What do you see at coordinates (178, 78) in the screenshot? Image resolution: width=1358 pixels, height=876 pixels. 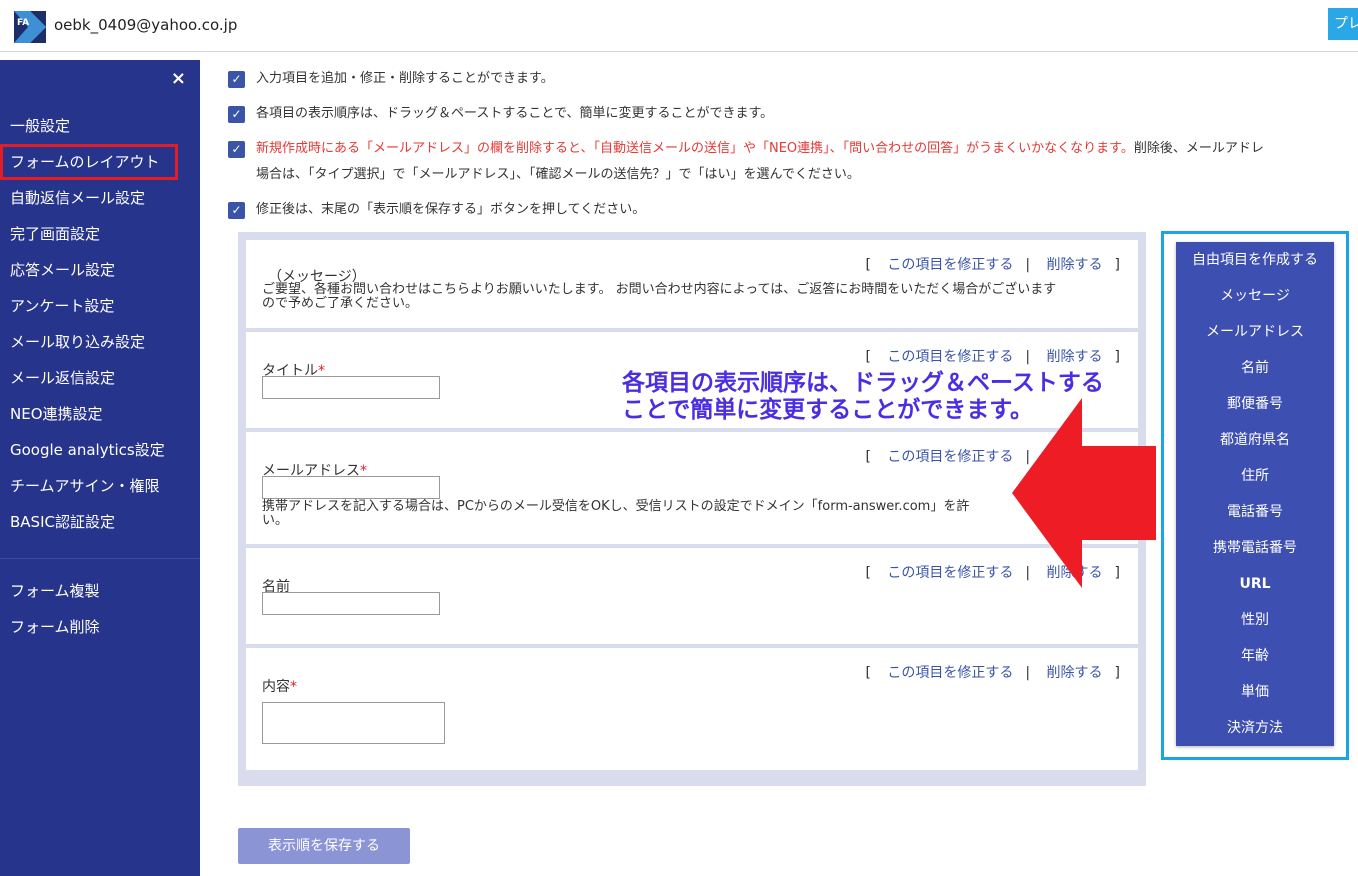 I see `close-icon: ×` at bounding box center [178, 78].